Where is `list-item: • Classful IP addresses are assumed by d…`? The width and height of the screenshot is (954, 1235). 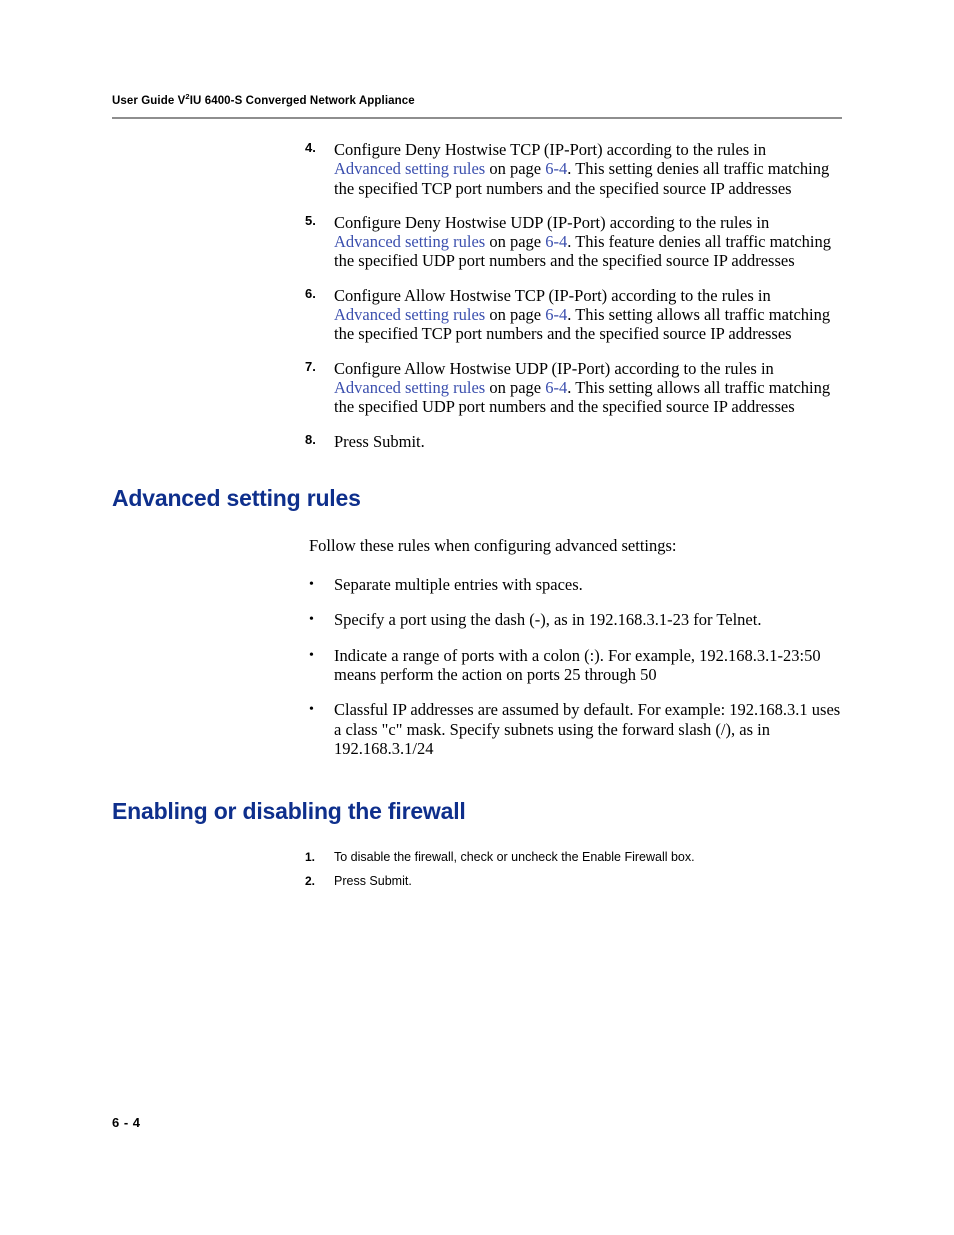 list-item: • Classful IP addresses are assumed by d… is located at coordinates (477, 729).